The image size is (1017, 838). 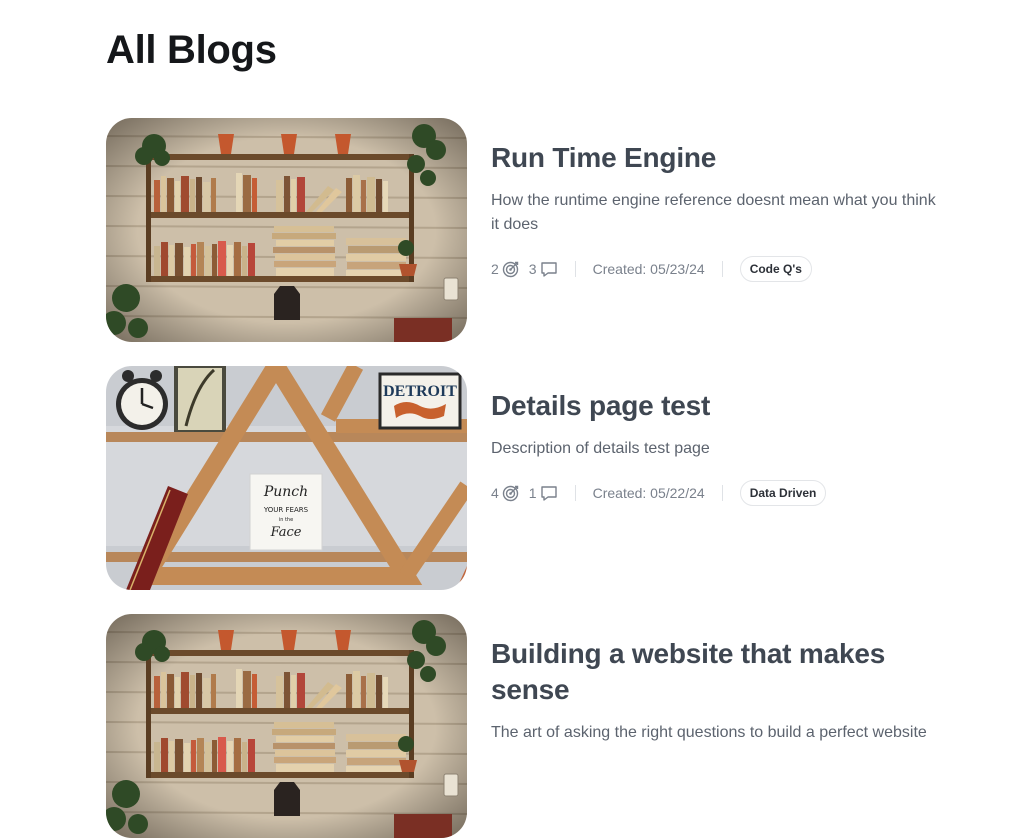 I want to click on comment-count-value: 3, so click(x=532, y=269).